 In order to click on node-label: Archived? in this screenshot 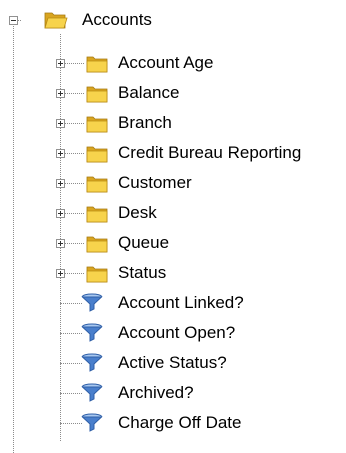, I will do `click(156, 392)`.